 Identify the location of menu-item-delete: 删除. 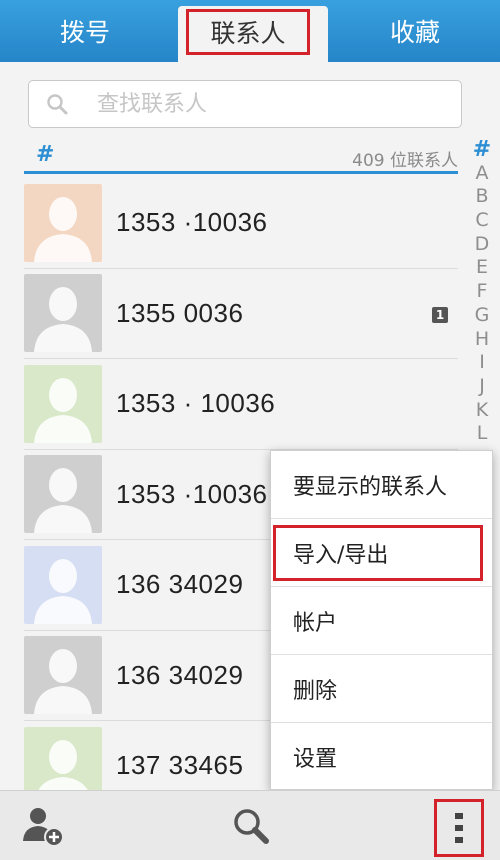
(381, 689).